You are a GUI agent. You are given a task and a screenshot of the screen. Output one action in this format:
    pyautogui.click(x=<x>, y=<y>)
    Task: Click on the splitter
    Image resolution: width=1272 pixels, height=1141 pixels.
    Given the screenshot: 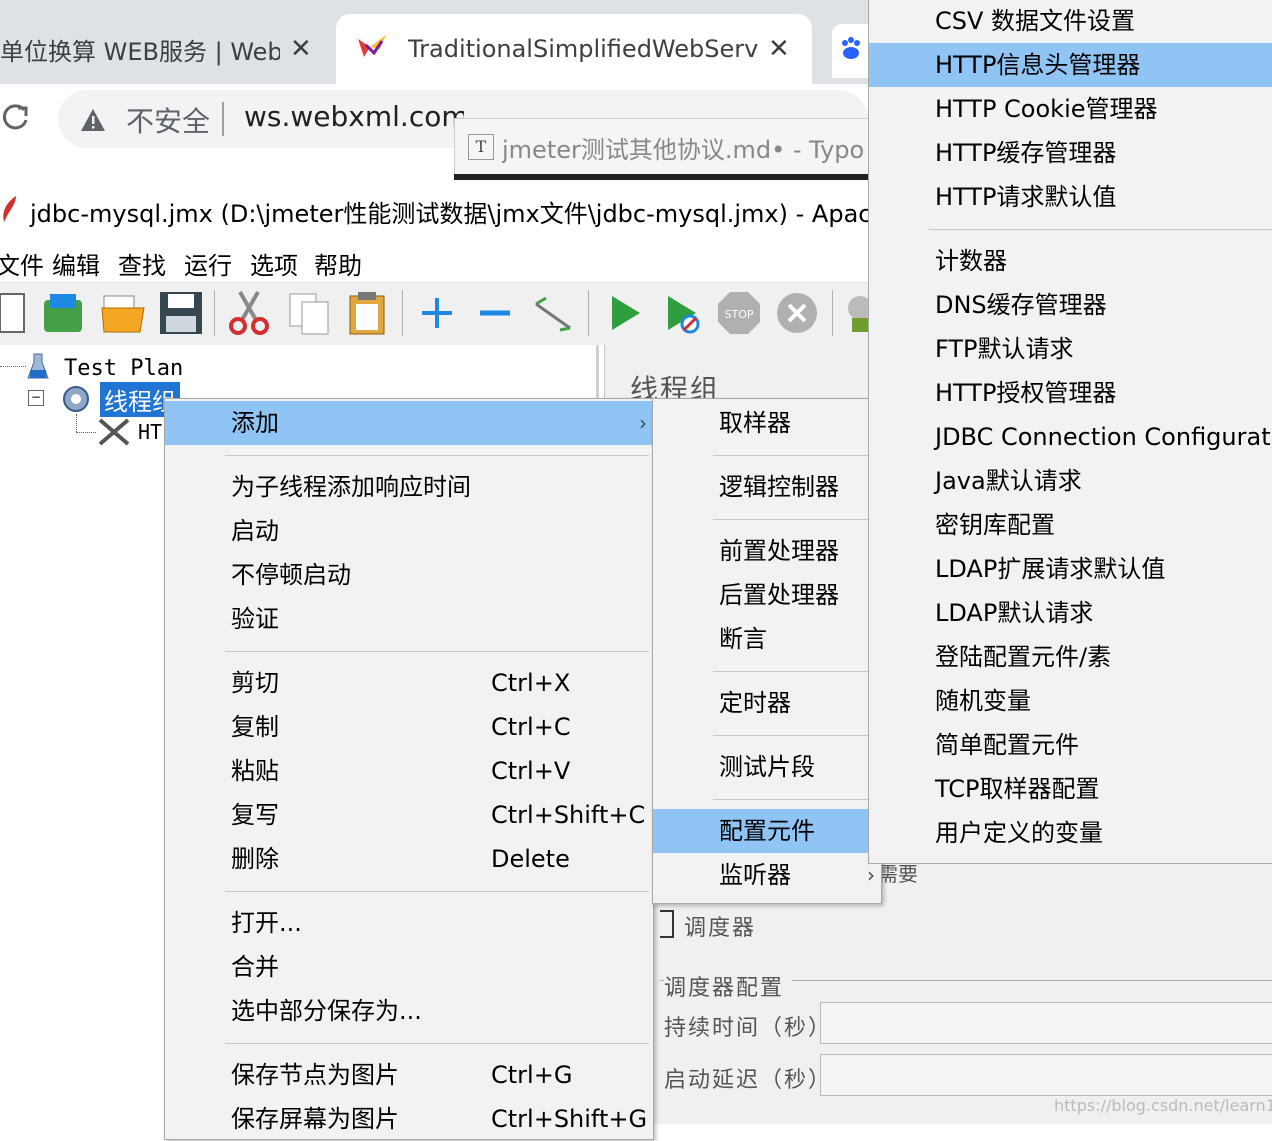 What is the action you would take?
    pyautogui.click(x=597, y=375)
    